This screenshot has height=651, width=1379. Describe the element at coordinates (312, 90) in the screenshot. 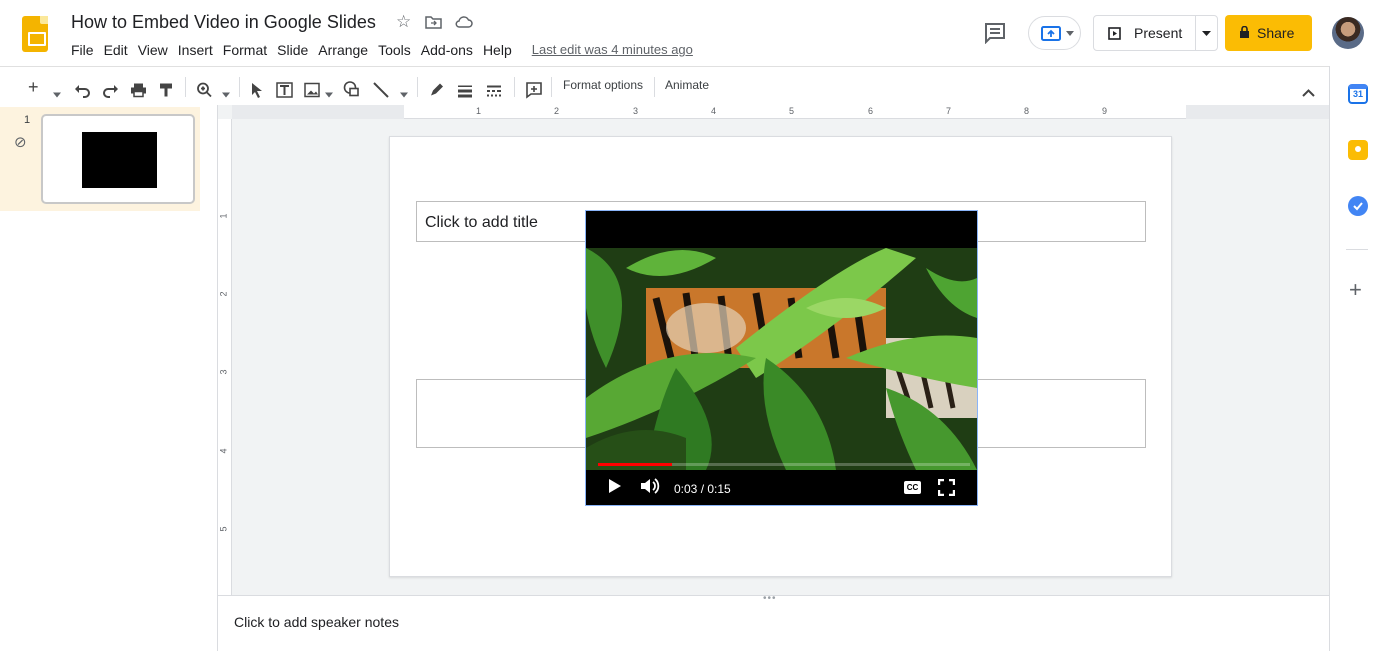

I see `image-icon` at that location.